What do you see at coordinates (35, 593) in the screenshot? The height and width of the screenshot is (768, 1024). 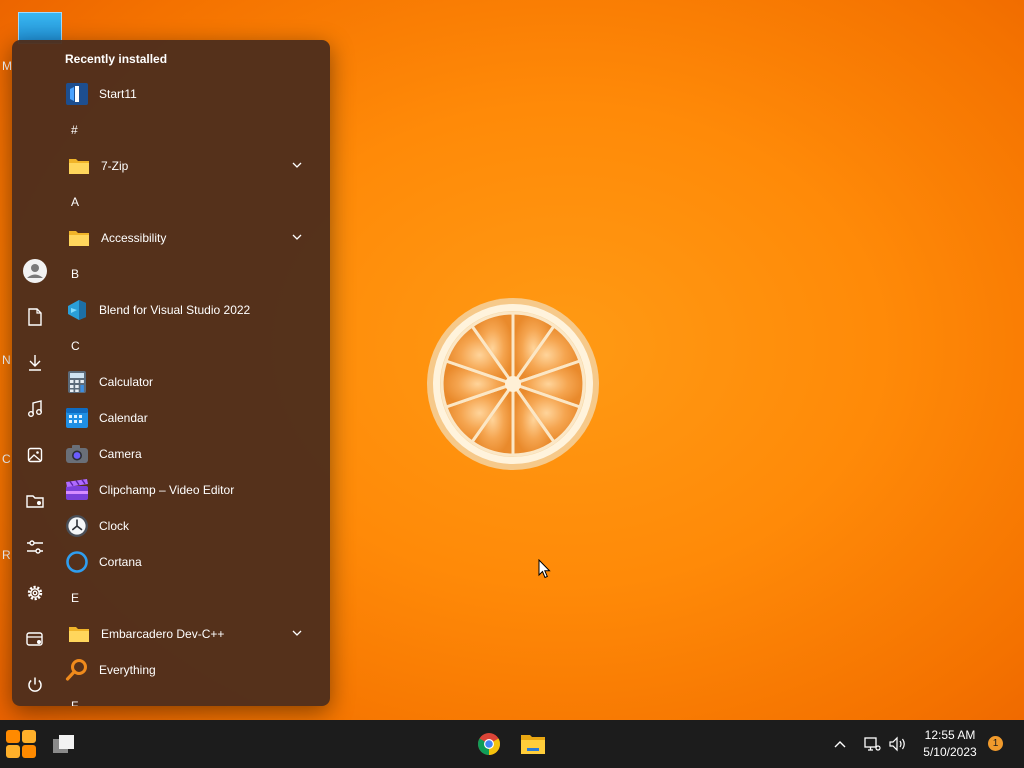 I see `settings-gear-icon` at bounding box center [35, 593].